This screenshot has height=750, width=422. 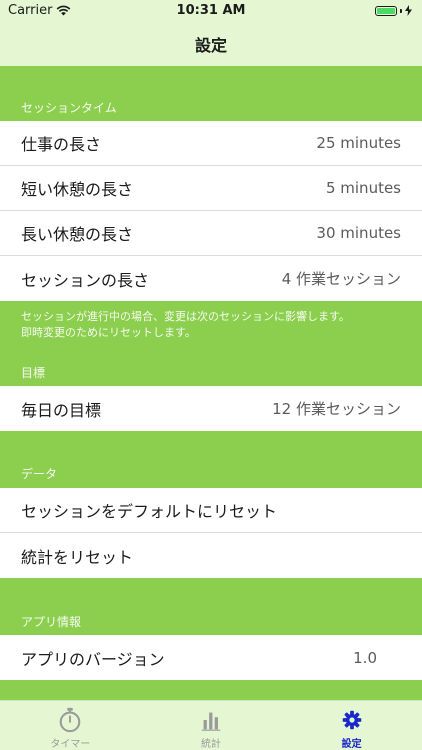 I want to click on tab-label: 設定, so click(x=351, y=744).